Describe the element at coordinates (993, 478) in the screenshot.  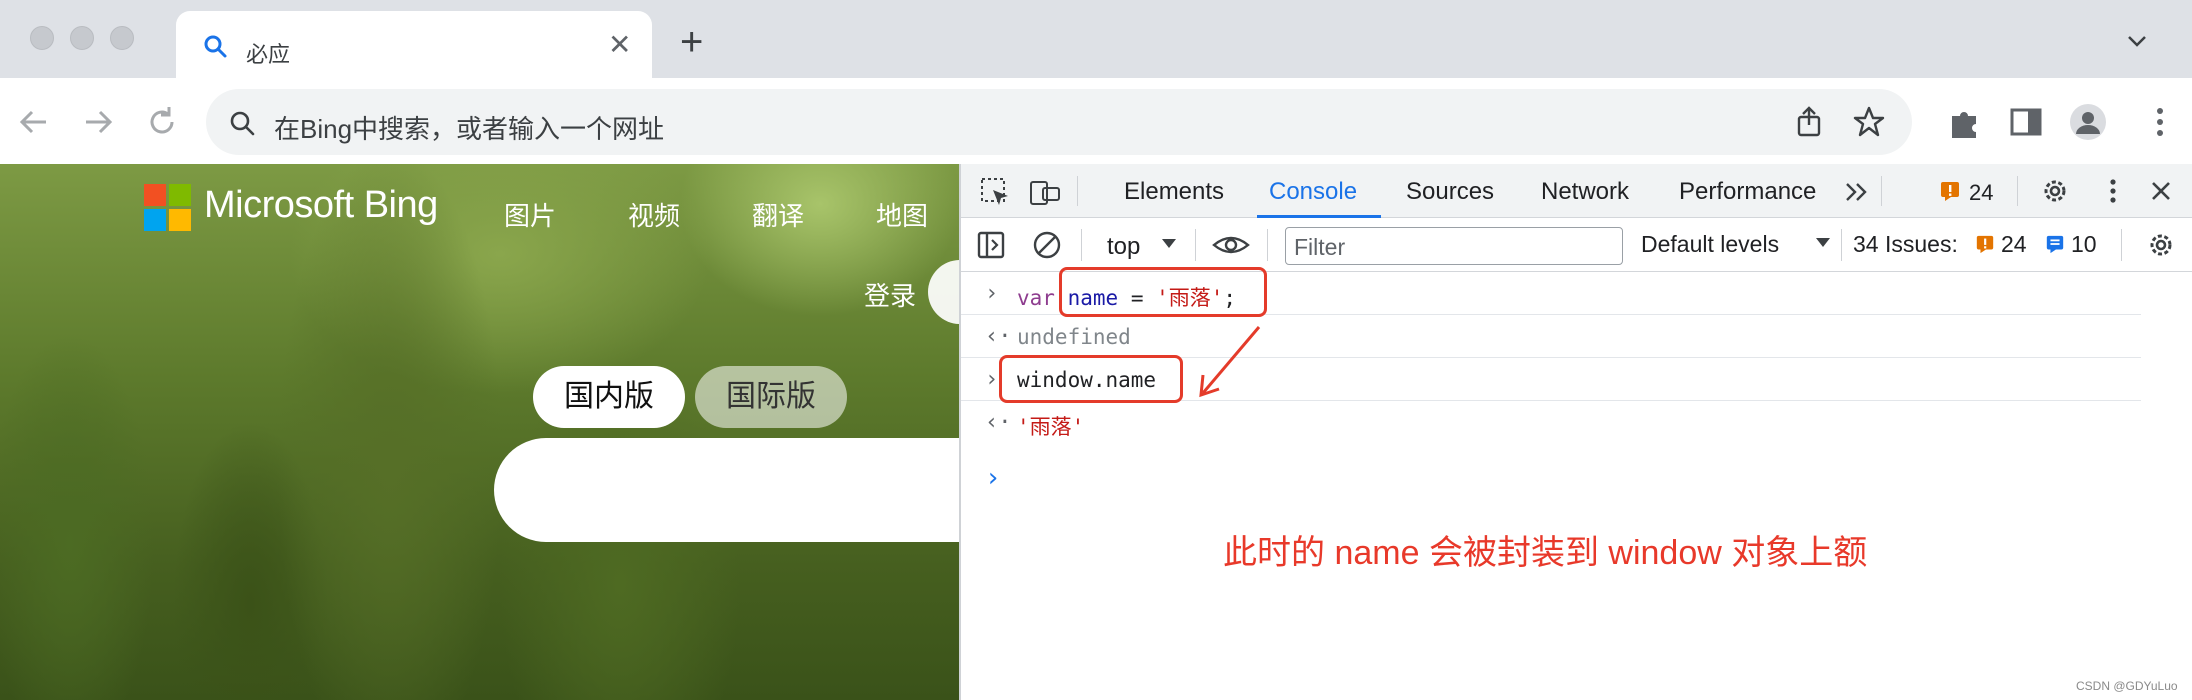
I see `console-prompt-icon: ›` at that location.